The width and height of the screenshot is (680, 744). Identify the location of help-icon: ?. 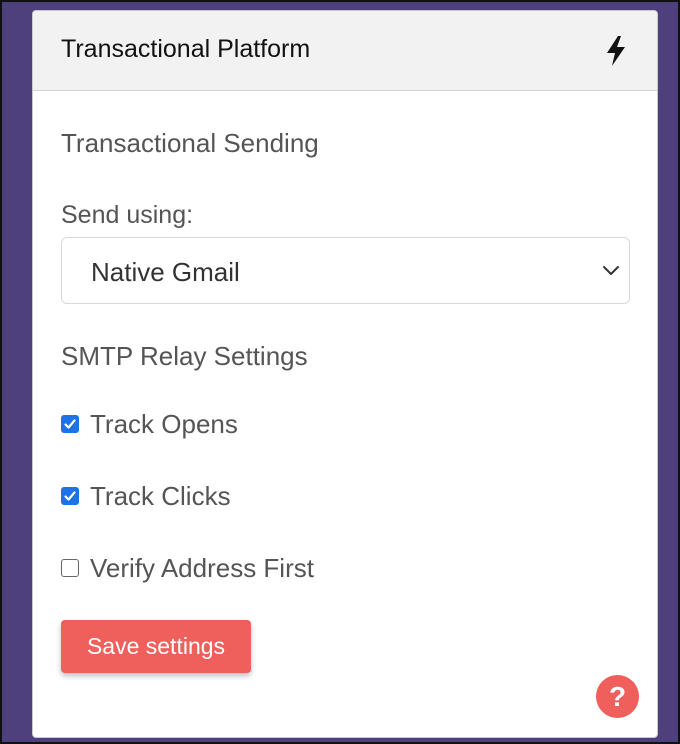
(617, 696).